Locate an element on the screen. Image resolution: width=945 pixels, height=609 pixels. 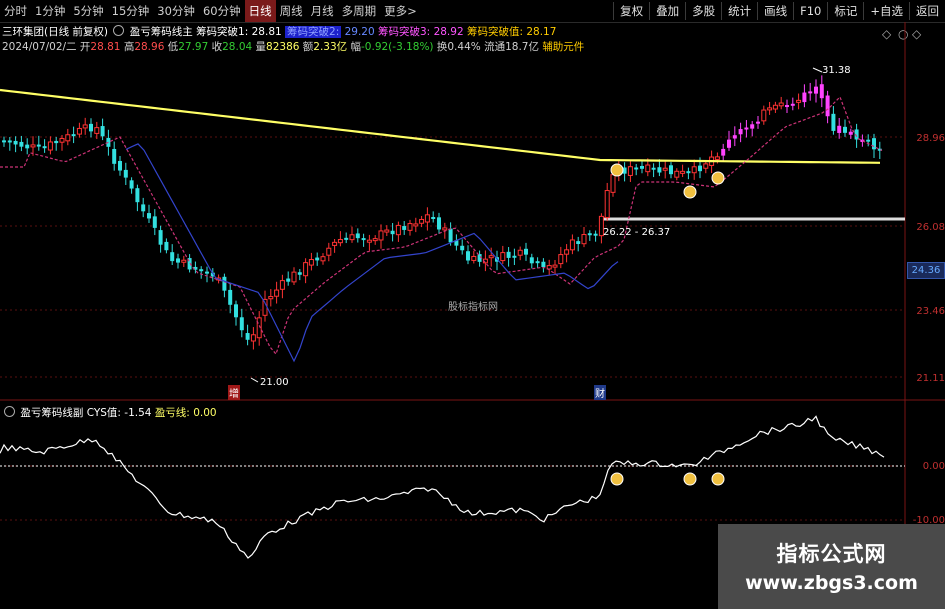
center-watermark: 股标指标网 is located at coordinates (473, 307).